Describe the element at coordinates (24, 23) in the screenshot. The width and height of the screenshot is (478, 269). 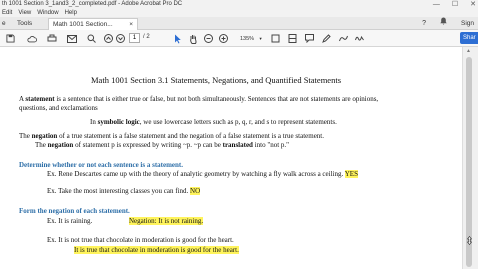
I see `tab-tools: Tools` at that location.